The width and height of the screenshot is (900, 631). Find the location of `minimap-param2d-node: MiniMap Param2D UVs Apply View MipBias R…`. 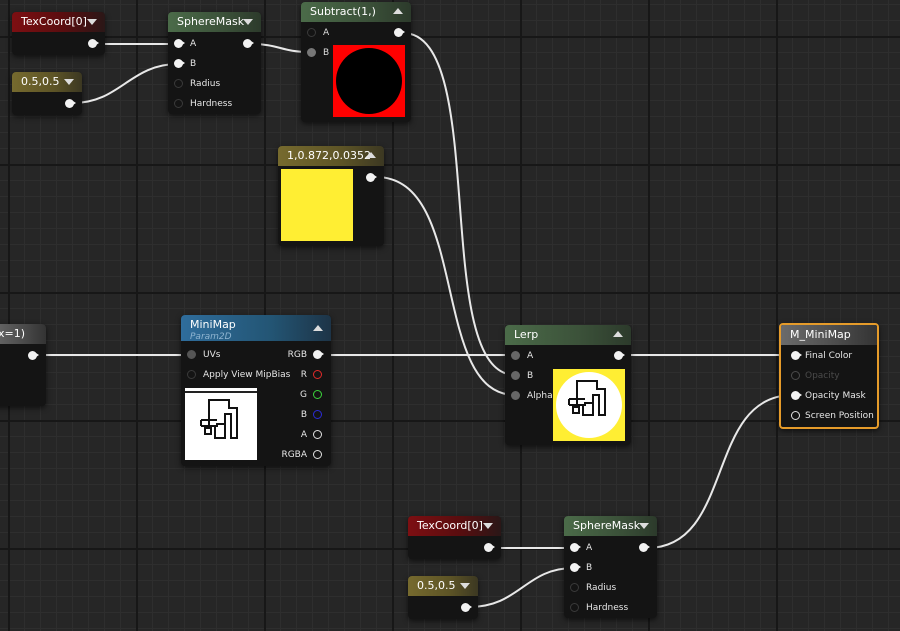

minimap-param2d-node: MiniMap Param2D UVs Apply View MipBias R… is located at coordinates (256, 390).